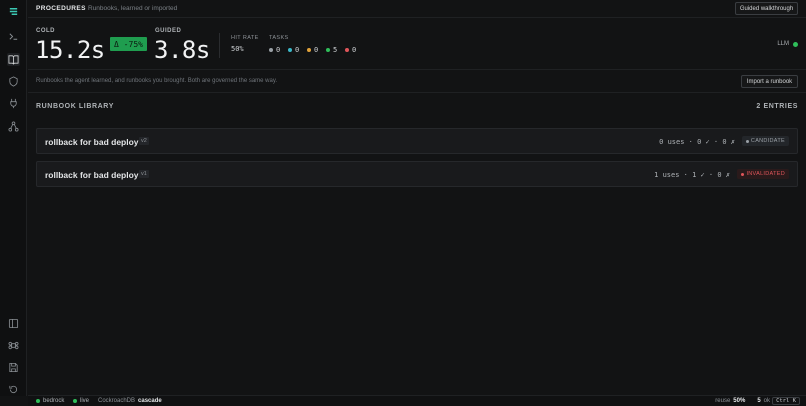  I want to click on status-badge: INVALIDATED, so click(763, 174).